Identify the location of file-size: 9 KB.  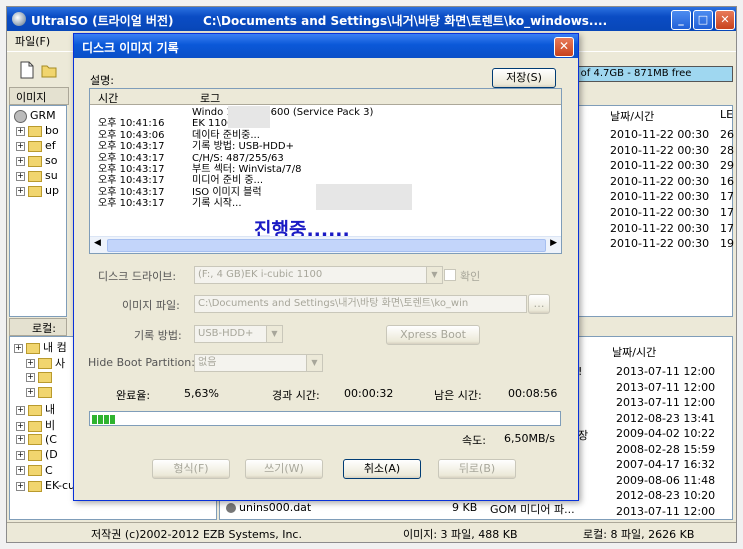
(465, 507).